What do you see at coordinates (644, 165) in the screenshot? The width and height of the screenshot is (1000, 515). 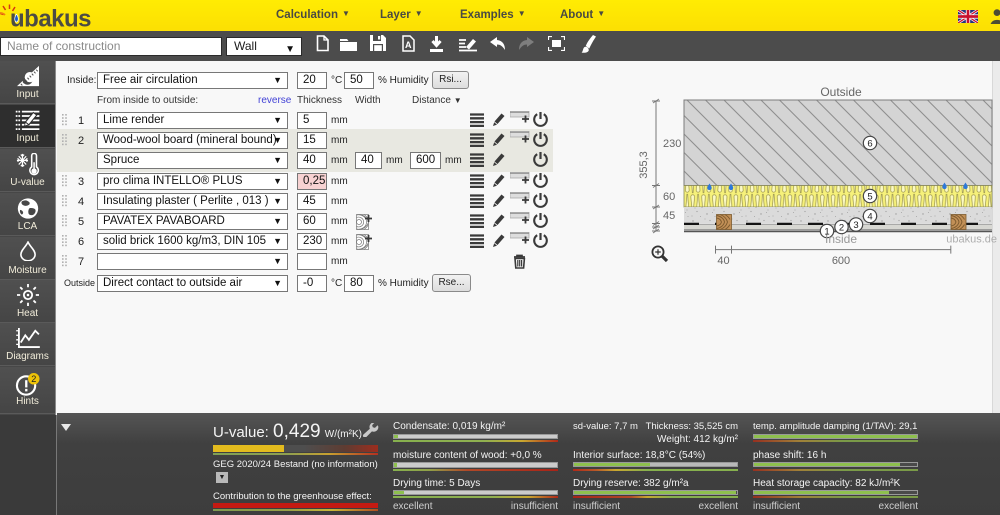 I see `svg-text: 355,3` at bounding box center [644, 165].